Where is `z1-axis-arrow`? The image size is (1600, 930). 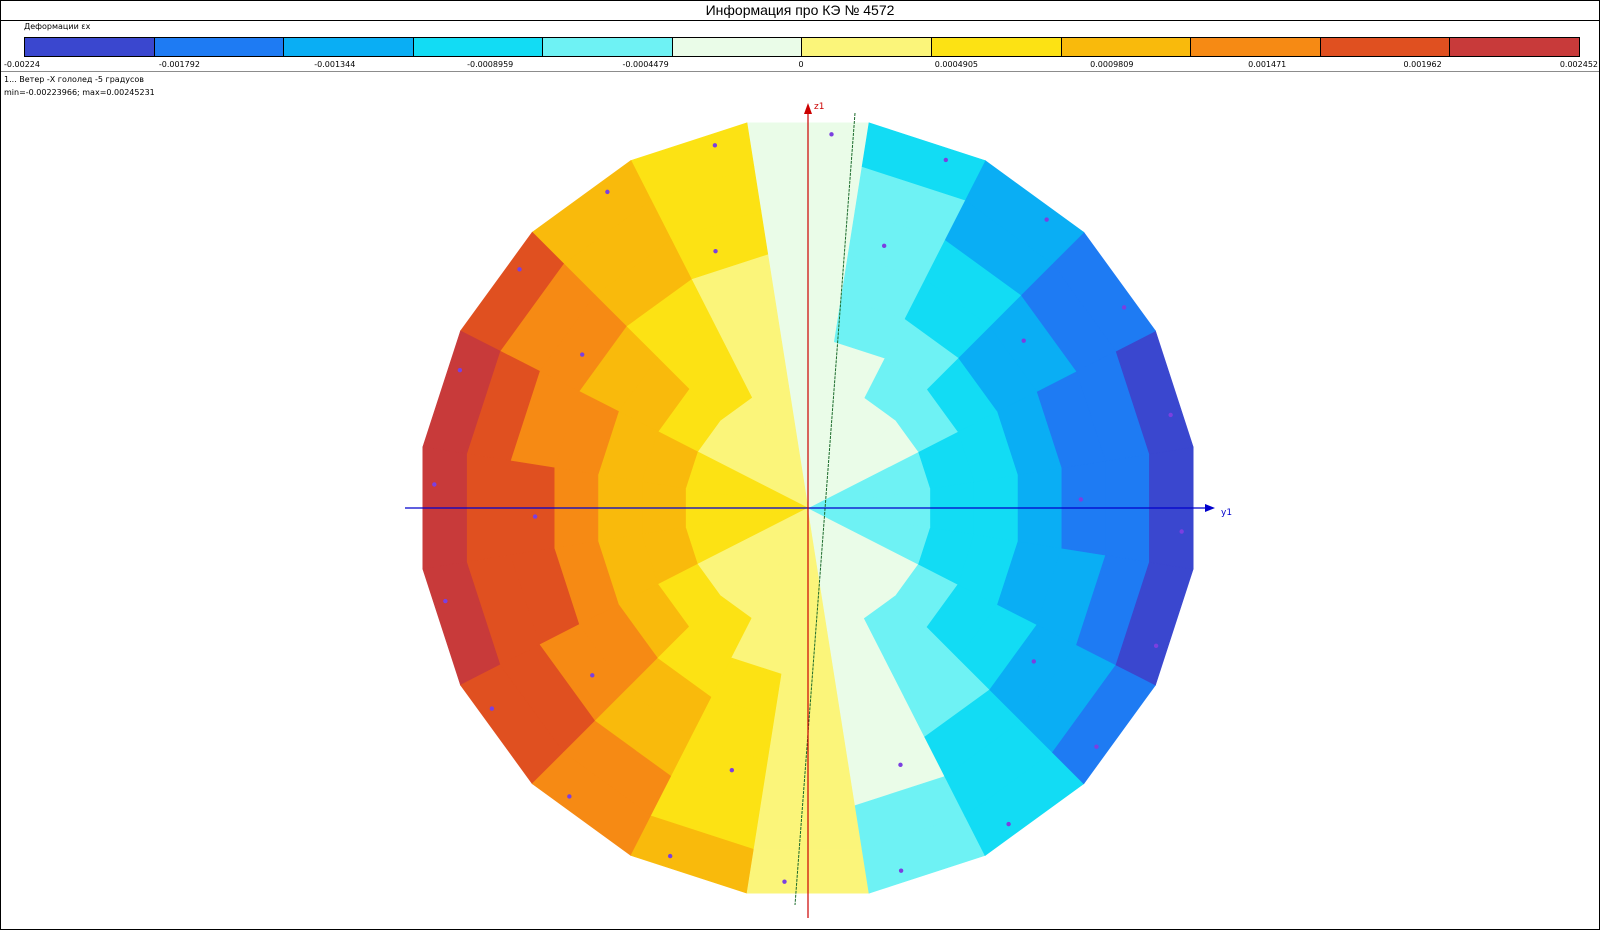 z1-axis-arrow is located at coordinates (808, 108).